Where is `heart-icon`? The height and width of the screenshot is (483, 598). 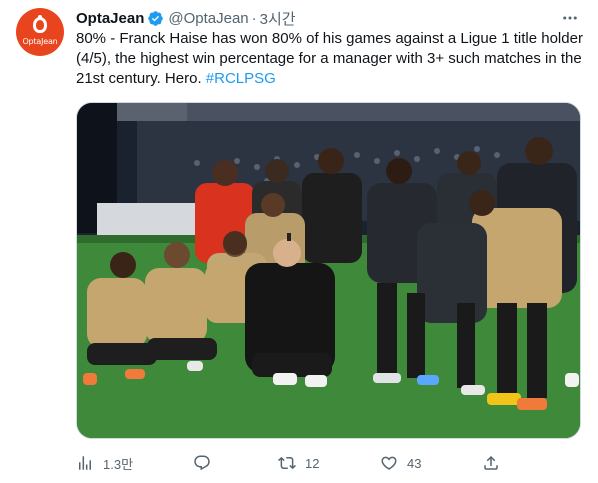
heart-icon is located at coordinates (389, 463).